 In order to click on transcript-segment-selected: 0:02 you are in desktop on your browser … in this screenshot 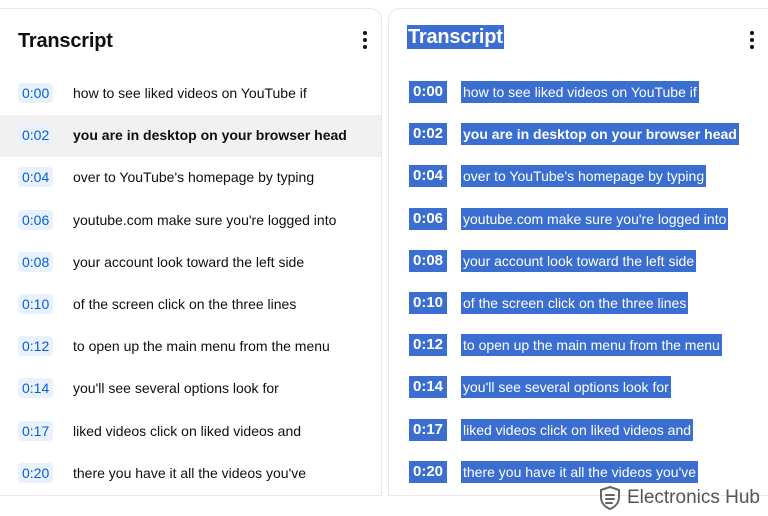, I will do `click(578, 136)`.